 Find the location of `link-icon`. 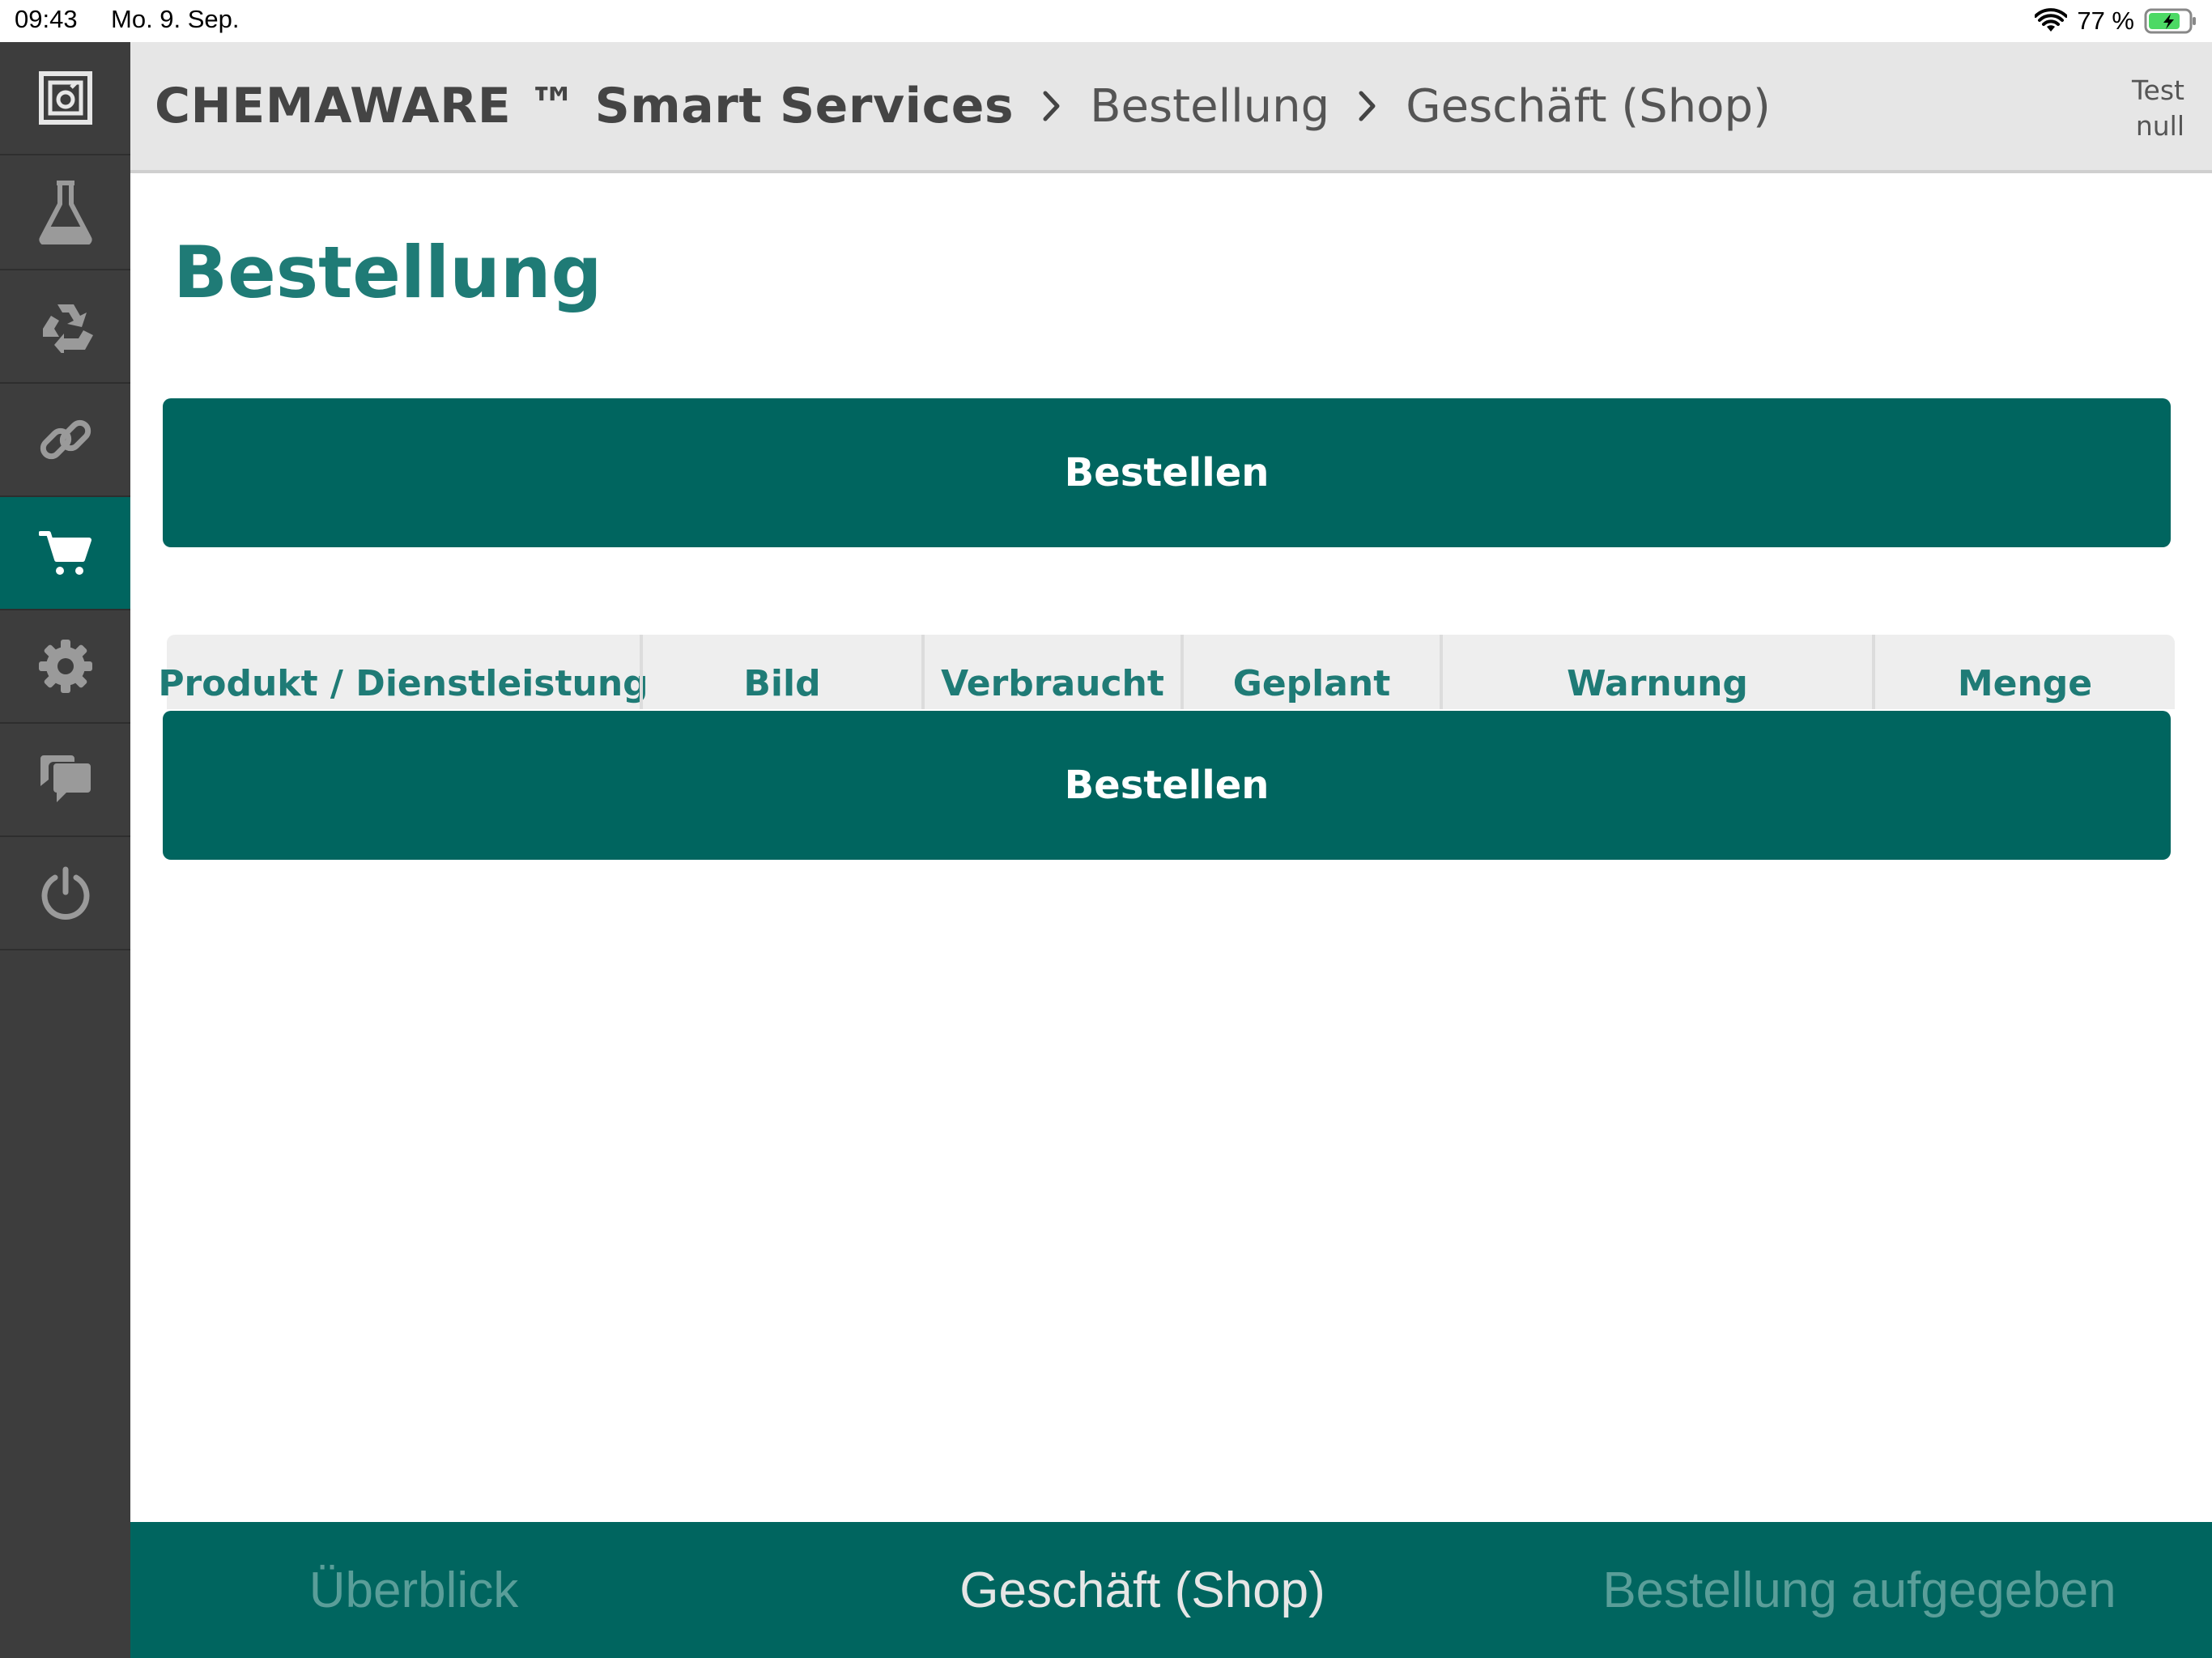

link-icon is located at coordinates (65, 439).